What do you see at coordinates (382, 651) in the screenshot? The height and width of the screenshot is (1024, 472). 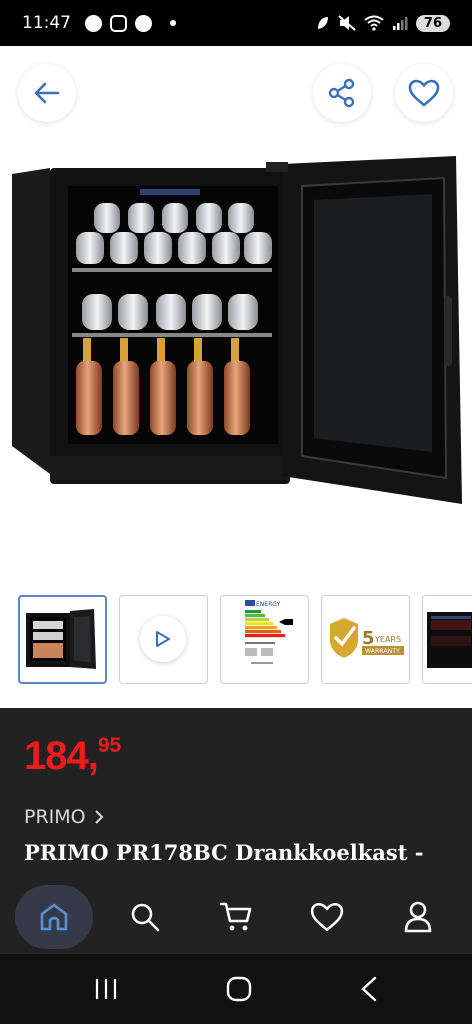 I see `warranty-label: WARRANTY` at bounding box center [382, 651].